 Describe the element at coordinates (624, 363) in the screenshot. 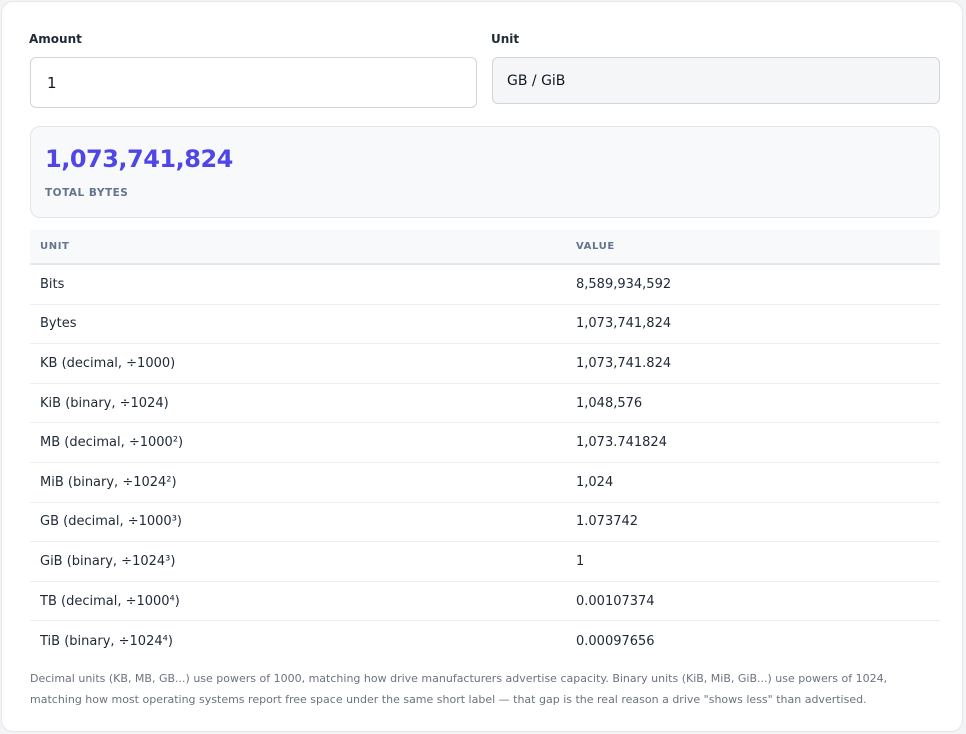

I see `row-value: 1,073,741.824` at that location.